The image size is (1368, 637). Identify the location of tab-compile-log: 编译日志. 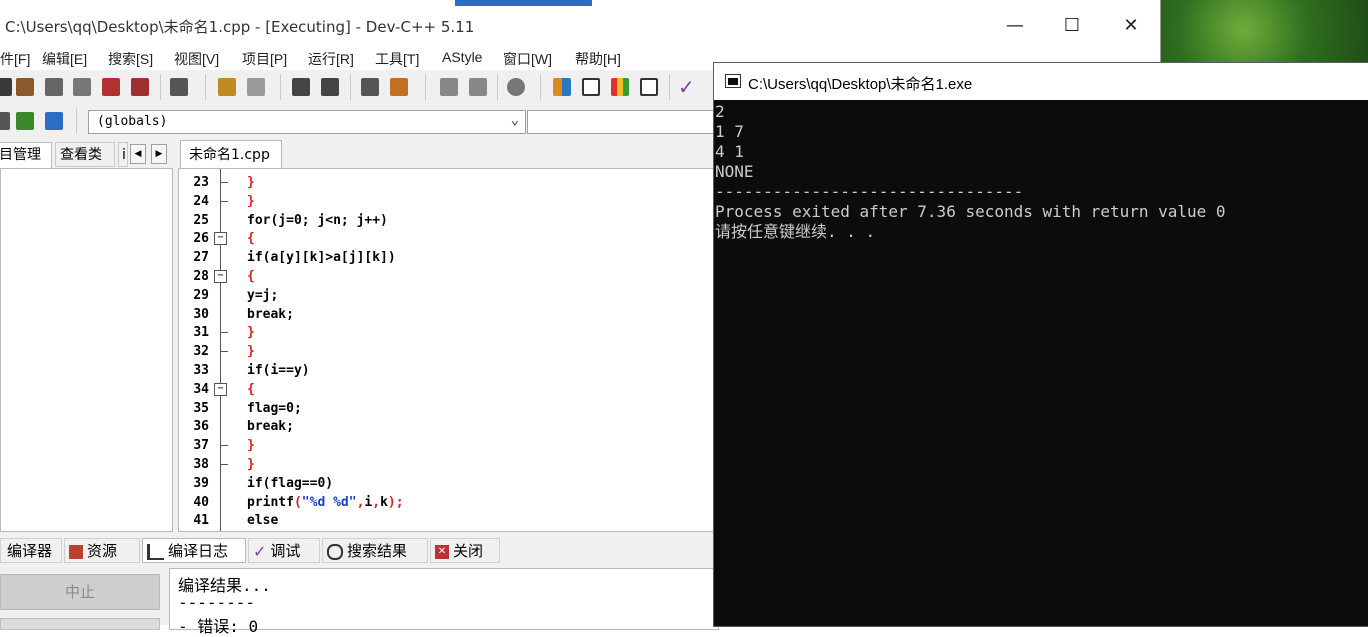
(194, 550).